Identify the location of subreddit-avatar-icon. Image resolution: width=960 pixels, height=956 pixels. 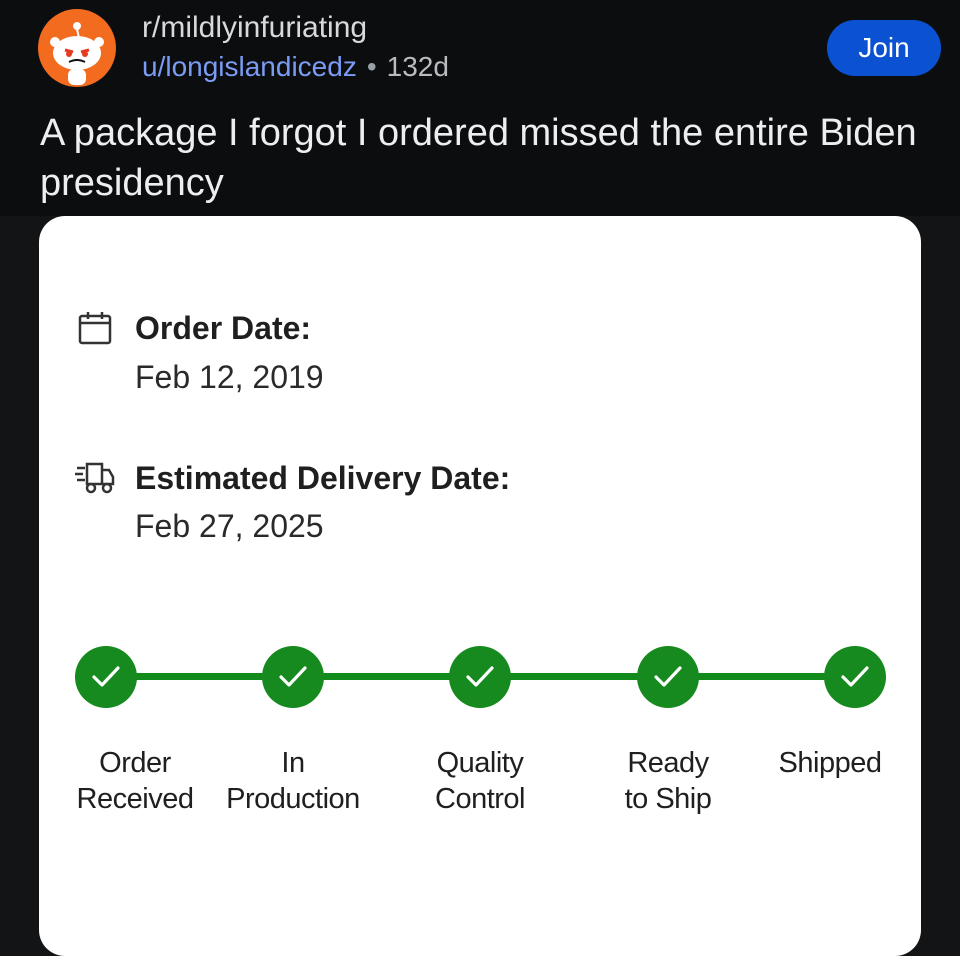
(77, 48).